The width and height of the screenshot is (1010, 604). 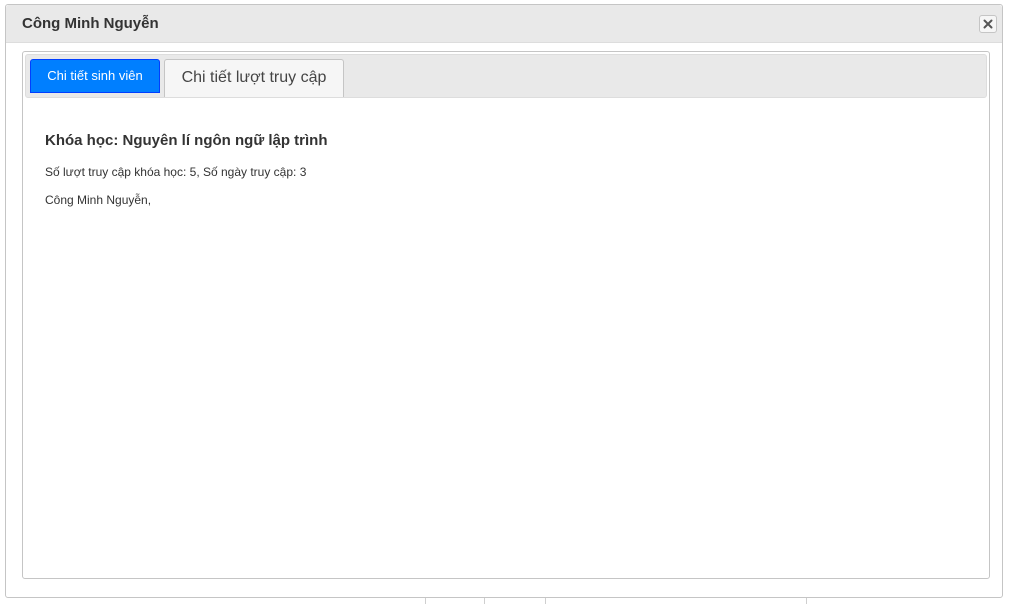 What do you see at coordinates (504, 24) in the screenshot?
I see `dialog-titlebar: Công Minh Nguyễn` at bounding box center [504, 24].